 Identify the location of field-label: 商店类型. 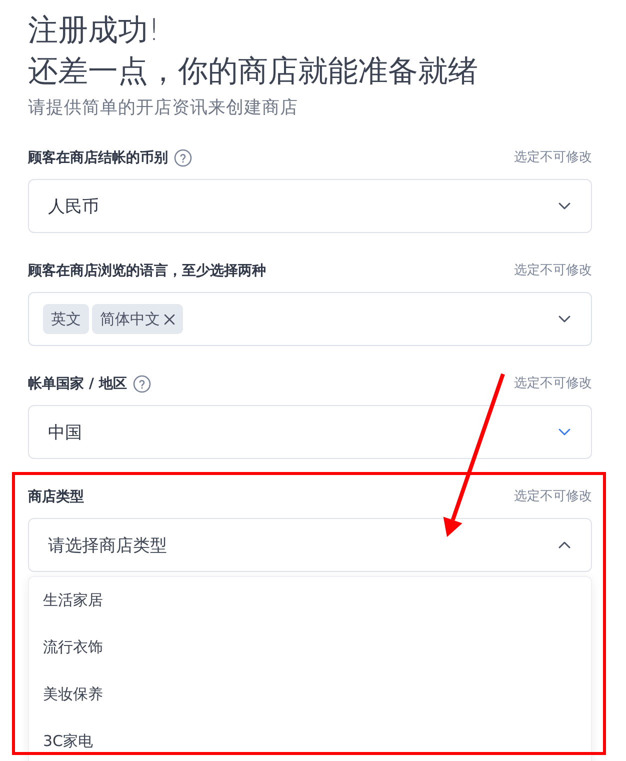
(56, 497).